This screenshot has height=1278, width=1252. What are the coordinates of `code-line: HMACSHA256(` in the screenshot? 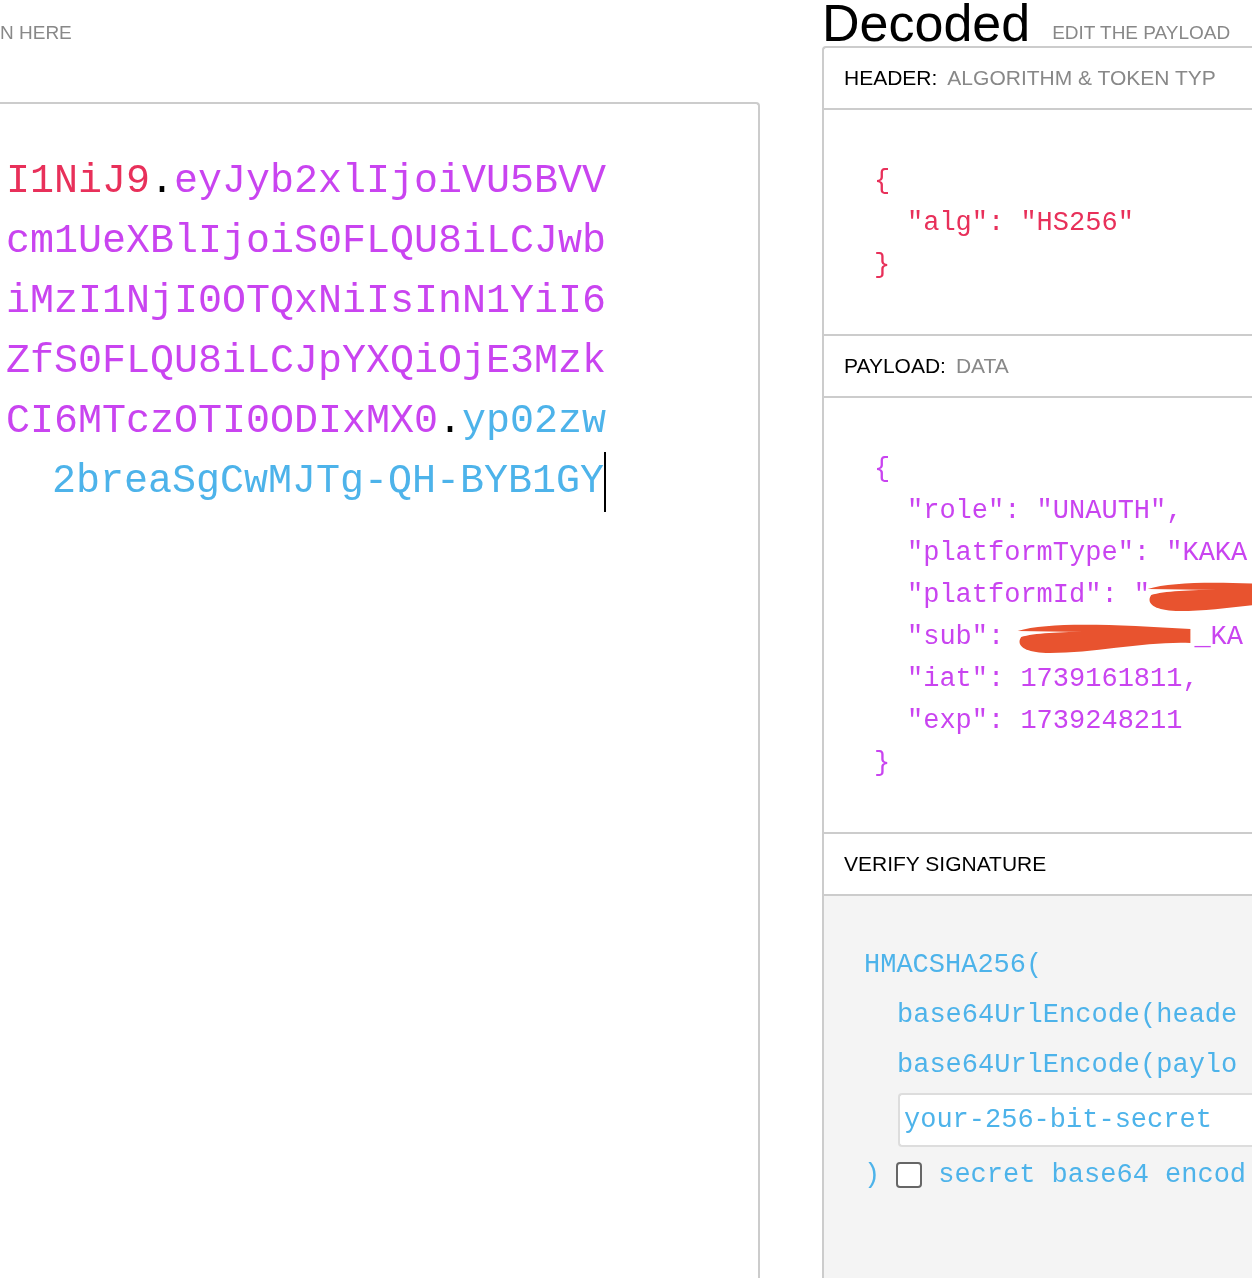 It's located at (954, 965).